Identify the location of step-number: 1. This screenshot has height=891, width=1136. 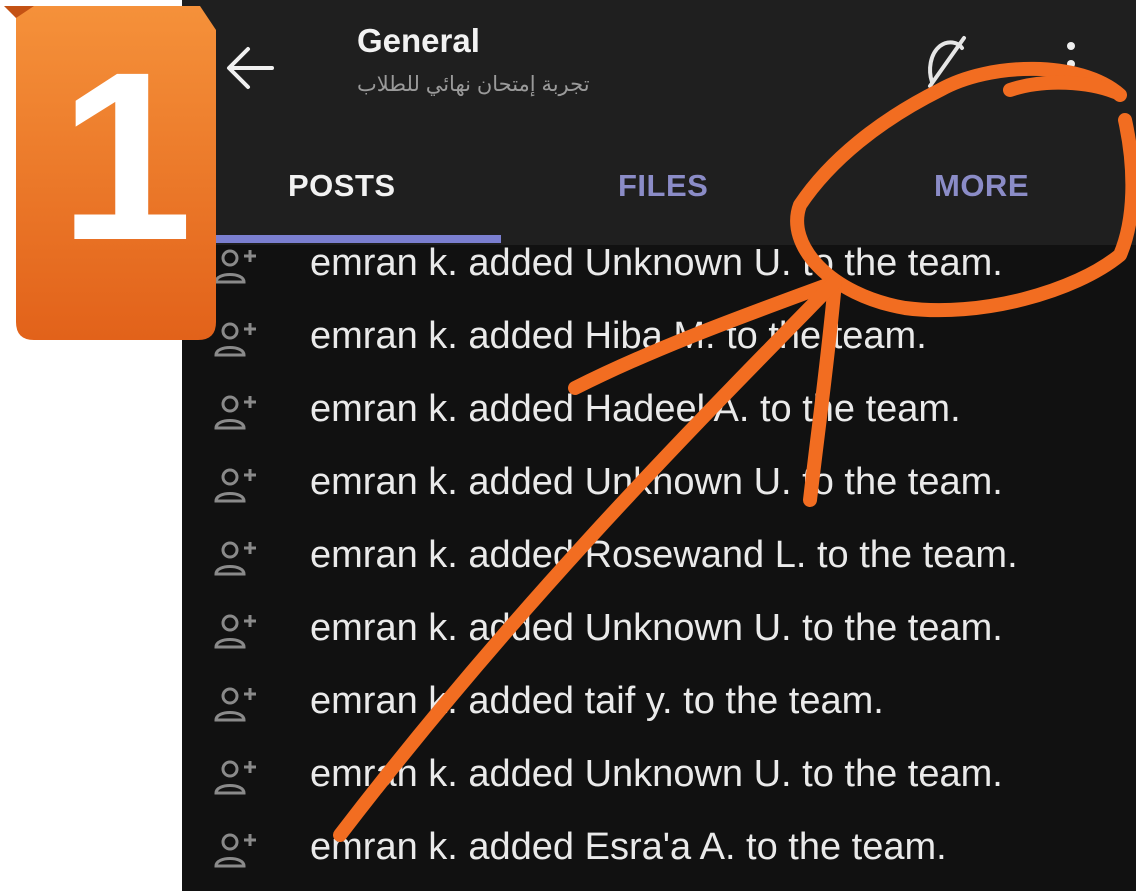
(126, 156).